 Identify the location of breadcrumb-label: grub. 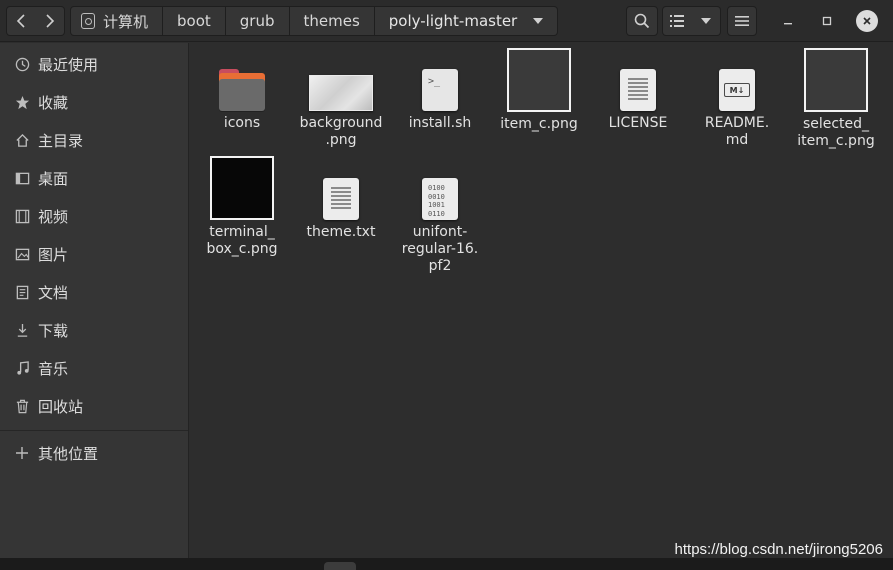
(257, 21).